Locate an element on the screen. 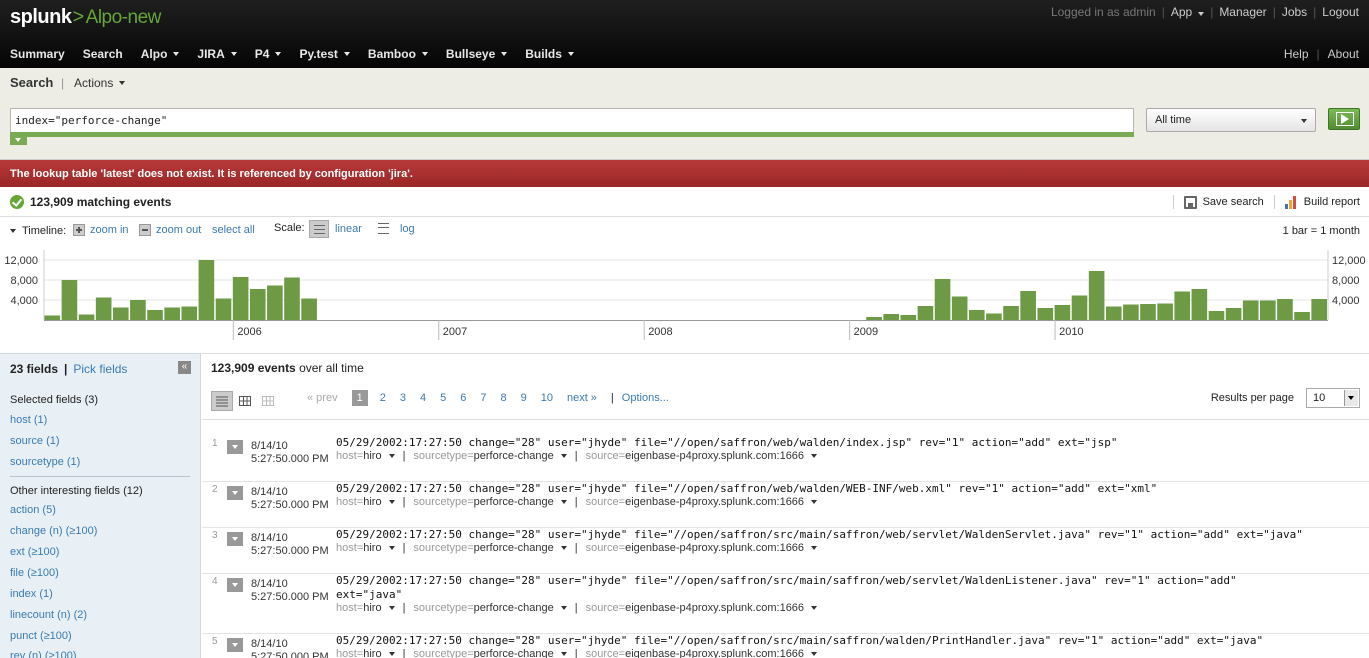 Image resolution: width=1369 pixels, height=658 pixels. zoom-out-button: zoom out is located at coordinates (170, 230).